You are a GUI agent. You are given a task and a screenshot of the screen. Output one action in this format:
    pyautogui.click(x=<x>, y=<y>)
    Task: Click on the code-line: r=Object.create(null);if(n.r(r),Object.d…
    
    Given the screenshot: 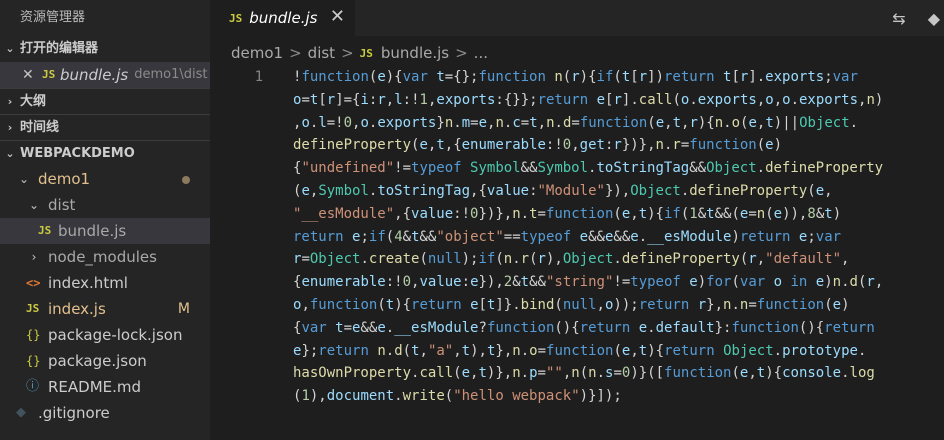 What is the action you would take?
    pyautogui.click(x=618, y=259)
    